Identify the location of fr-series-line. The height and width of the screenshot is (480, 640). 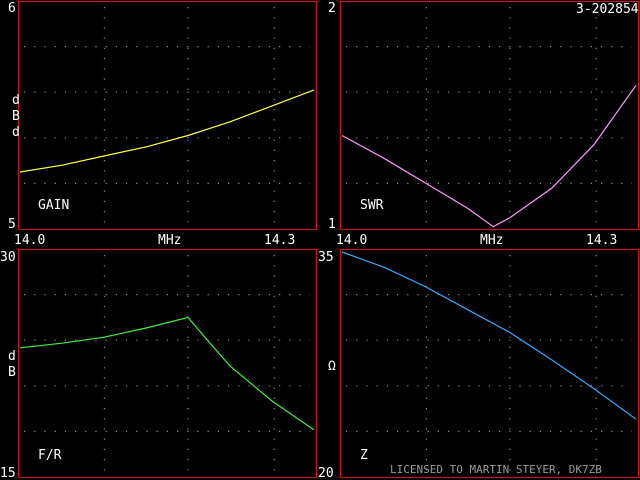
(167, 373).